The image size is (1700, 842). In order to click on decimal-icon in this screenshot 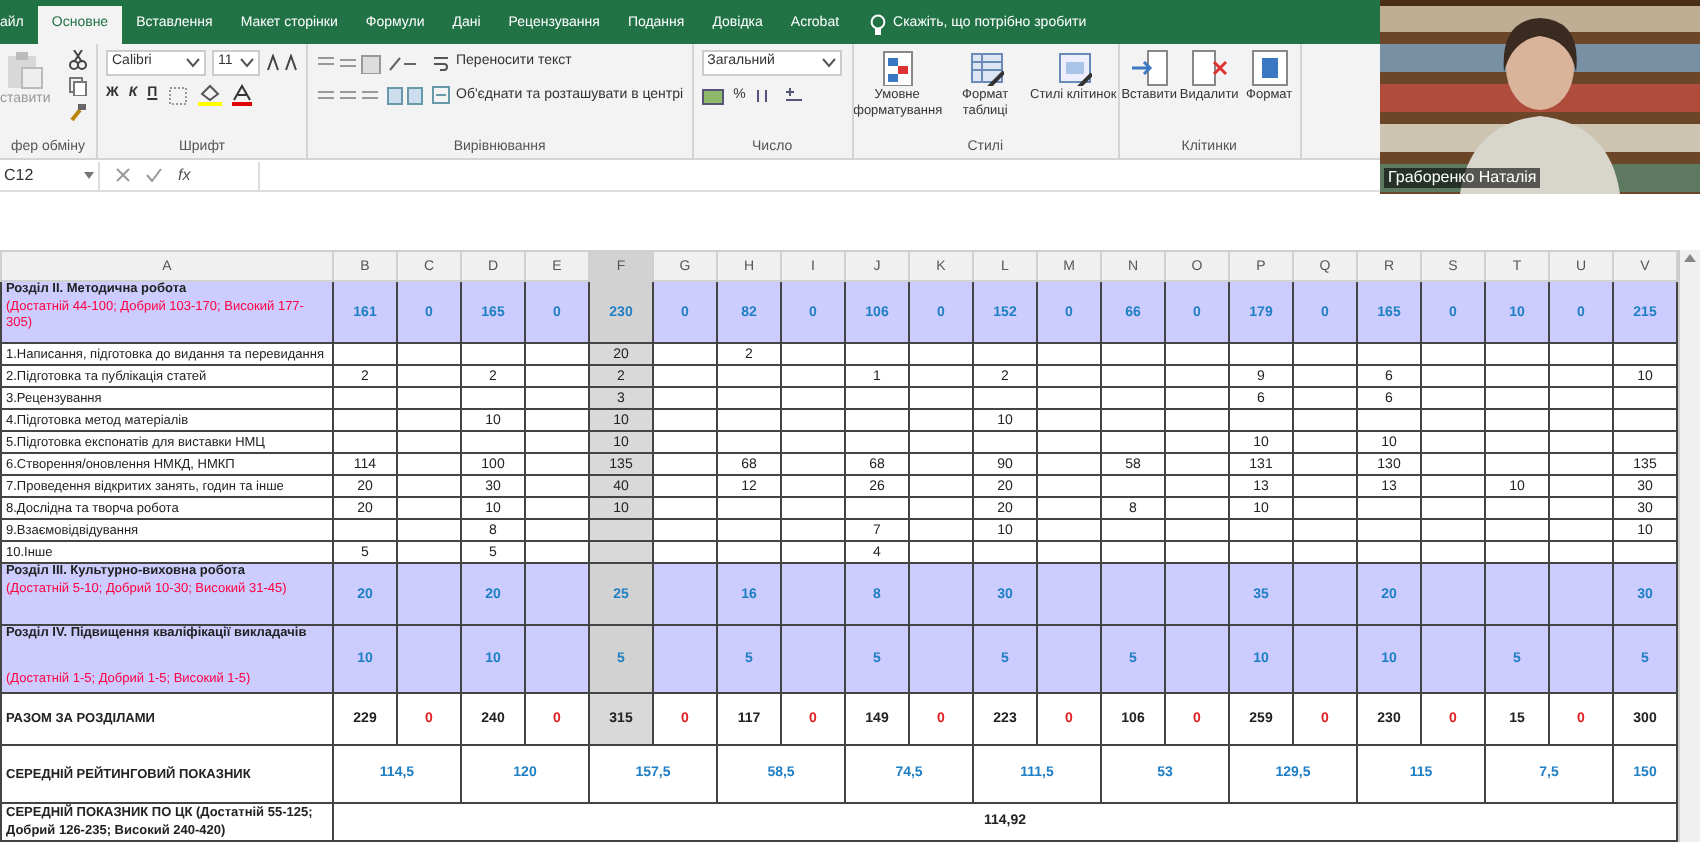, I will do `click(779, 96)`.